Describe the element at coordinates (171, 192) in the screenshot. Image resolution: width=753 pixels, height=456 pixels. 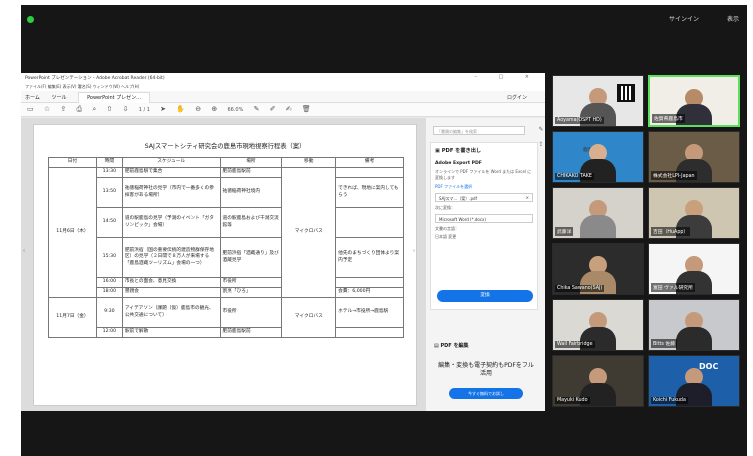
I see `schedule-cell: 祐徳稲荷神社の見学（市内で一番多くの参拝客がある場所）` at that location.